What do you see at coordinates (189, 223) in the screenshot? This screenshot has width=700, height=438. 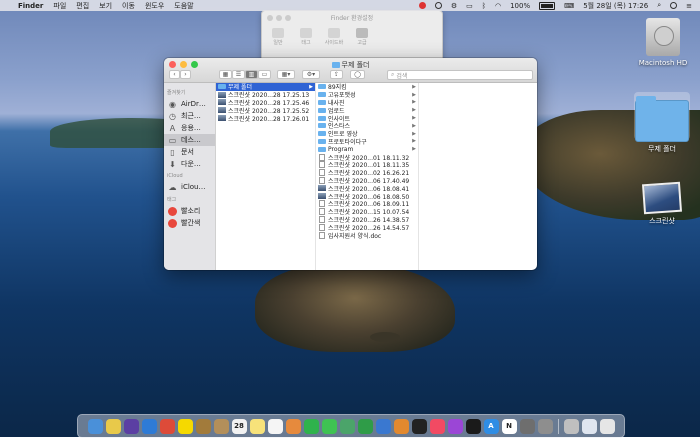 I see `sidebar-tag-2: 빨간색` at bounding box center [189, 223].